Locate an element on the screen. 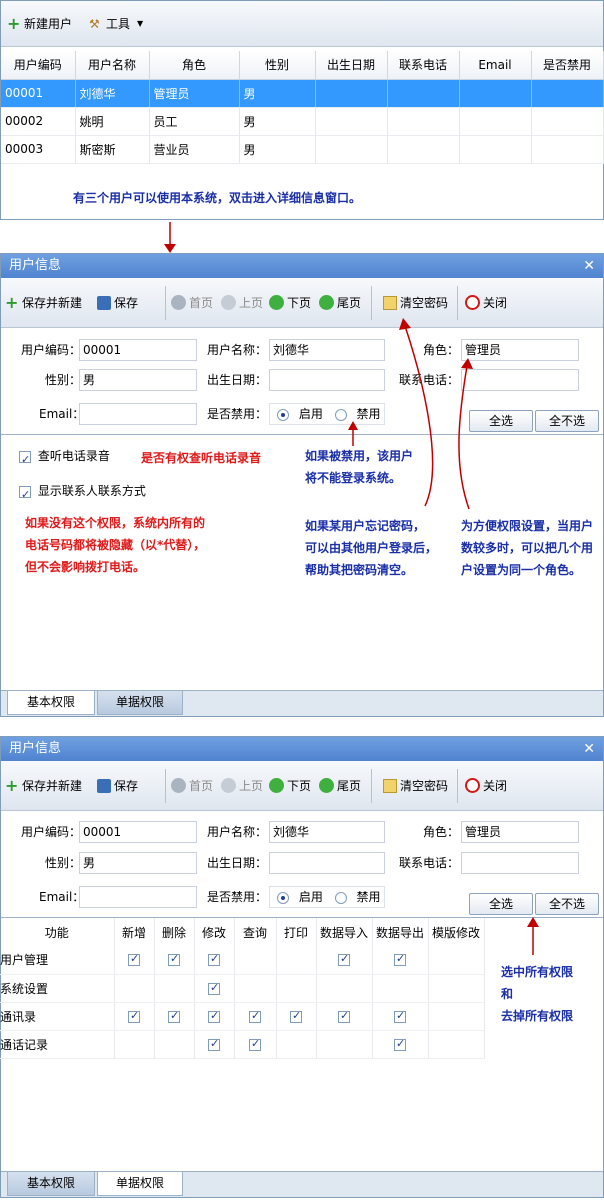 This screenshot has width=604, height=1200. column-header: 用户名称 is located at coordinates (112, 65).